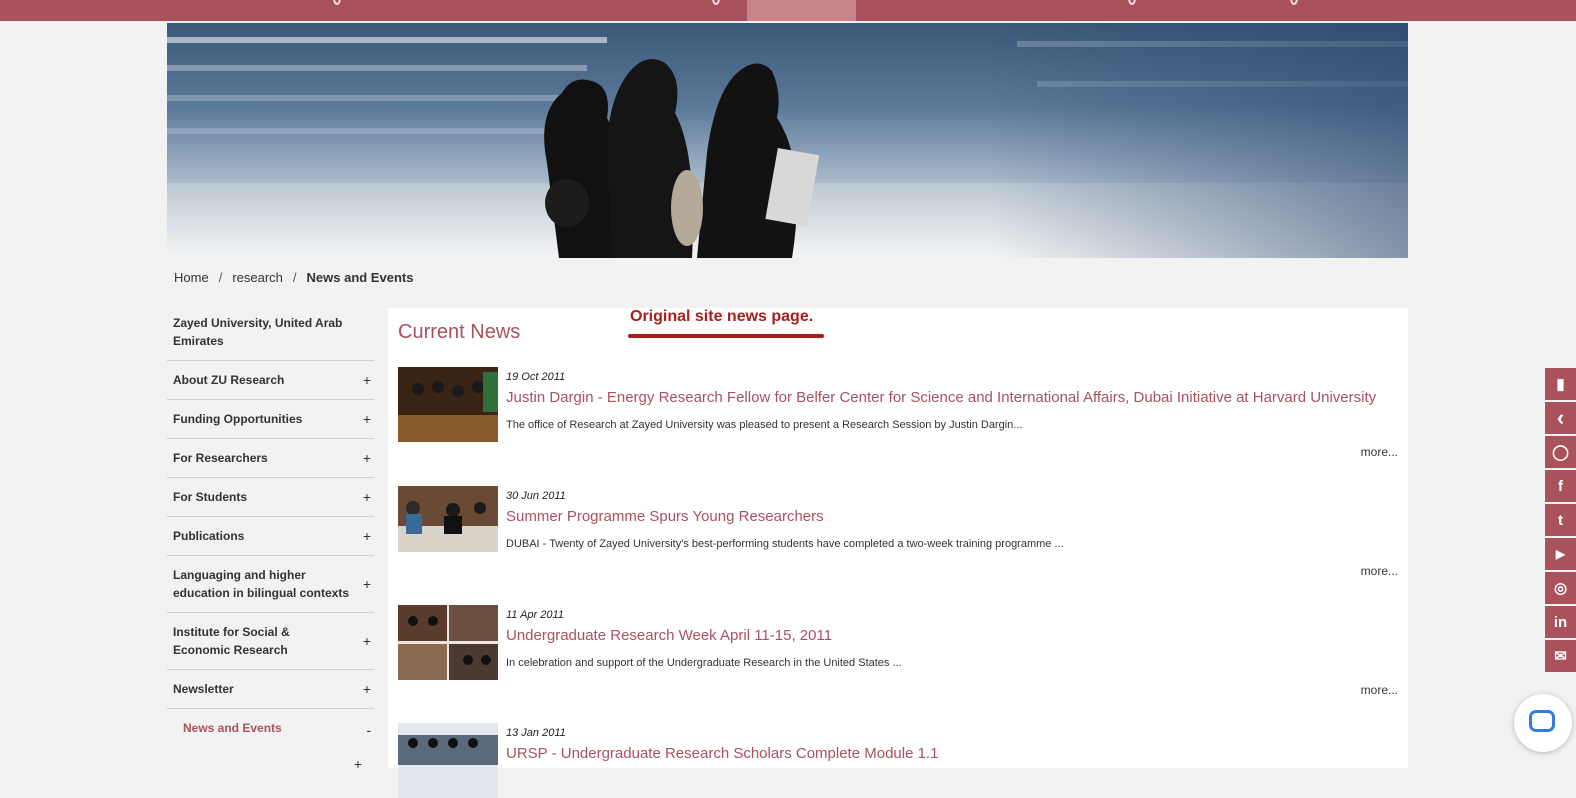  Describe the element at coordinates (203, 689) in the screenshot. I see `sidebar-item-label: Newsletter` at that location.